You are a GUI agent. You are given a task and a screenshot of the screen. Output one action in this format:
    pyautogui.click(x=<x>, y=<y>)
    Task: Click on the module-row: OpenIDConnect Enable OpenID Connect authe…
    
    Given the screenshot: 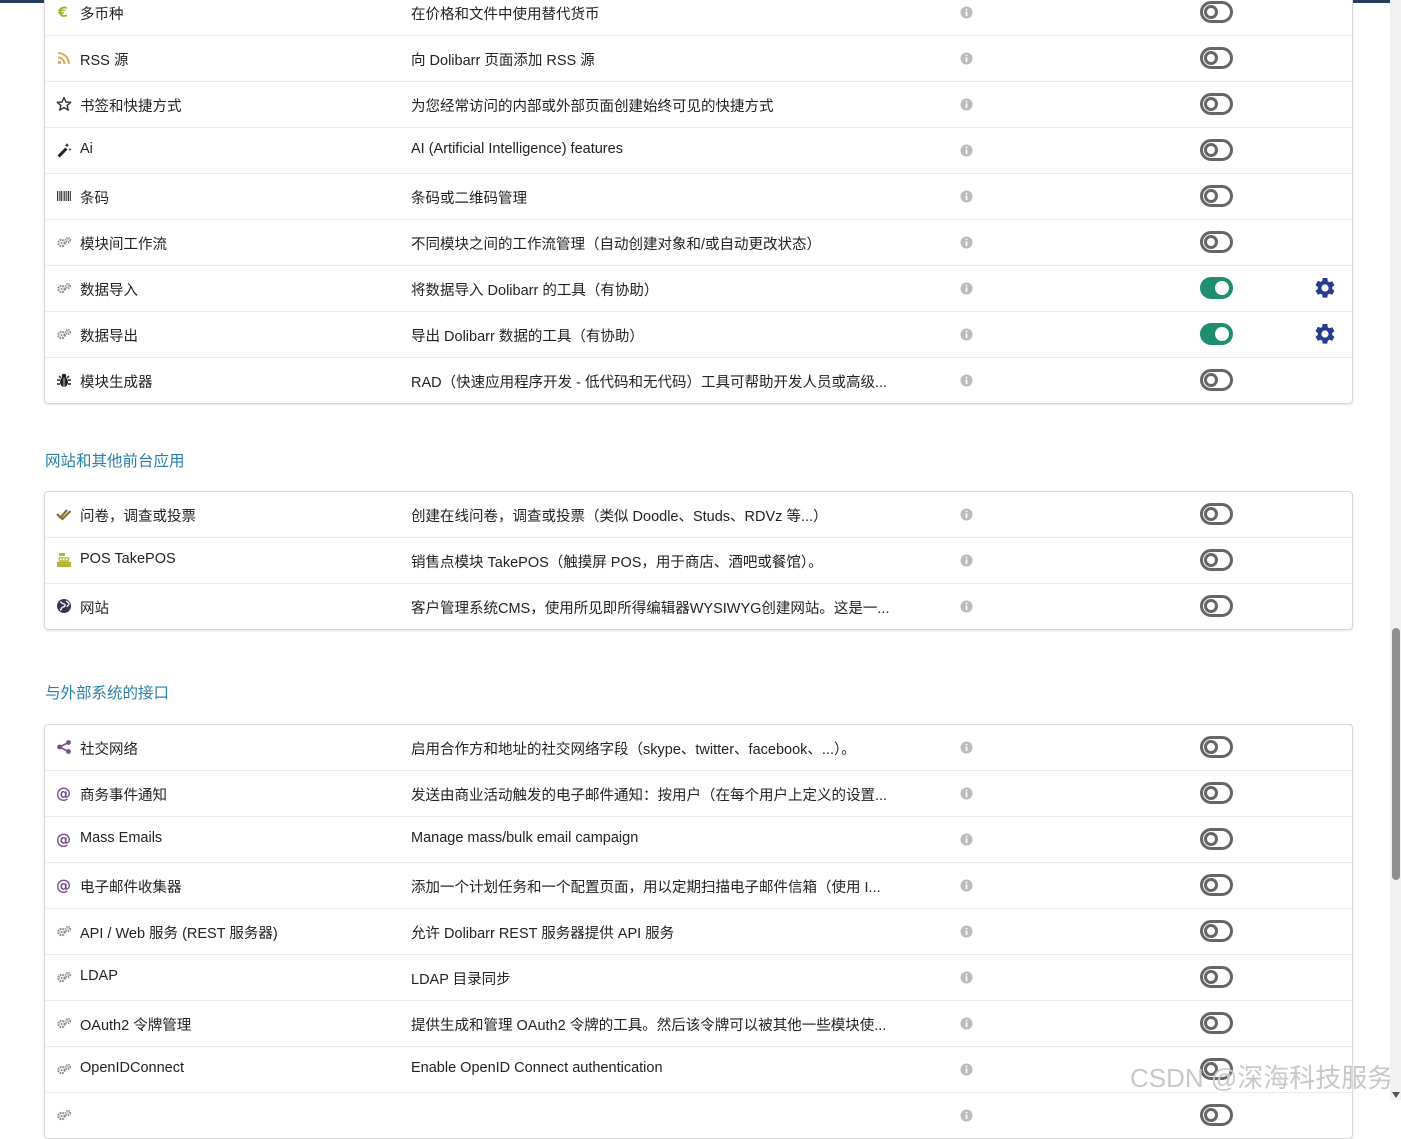 What is the action you would take?
    pyautogui.click(x=698, y=1069)
    